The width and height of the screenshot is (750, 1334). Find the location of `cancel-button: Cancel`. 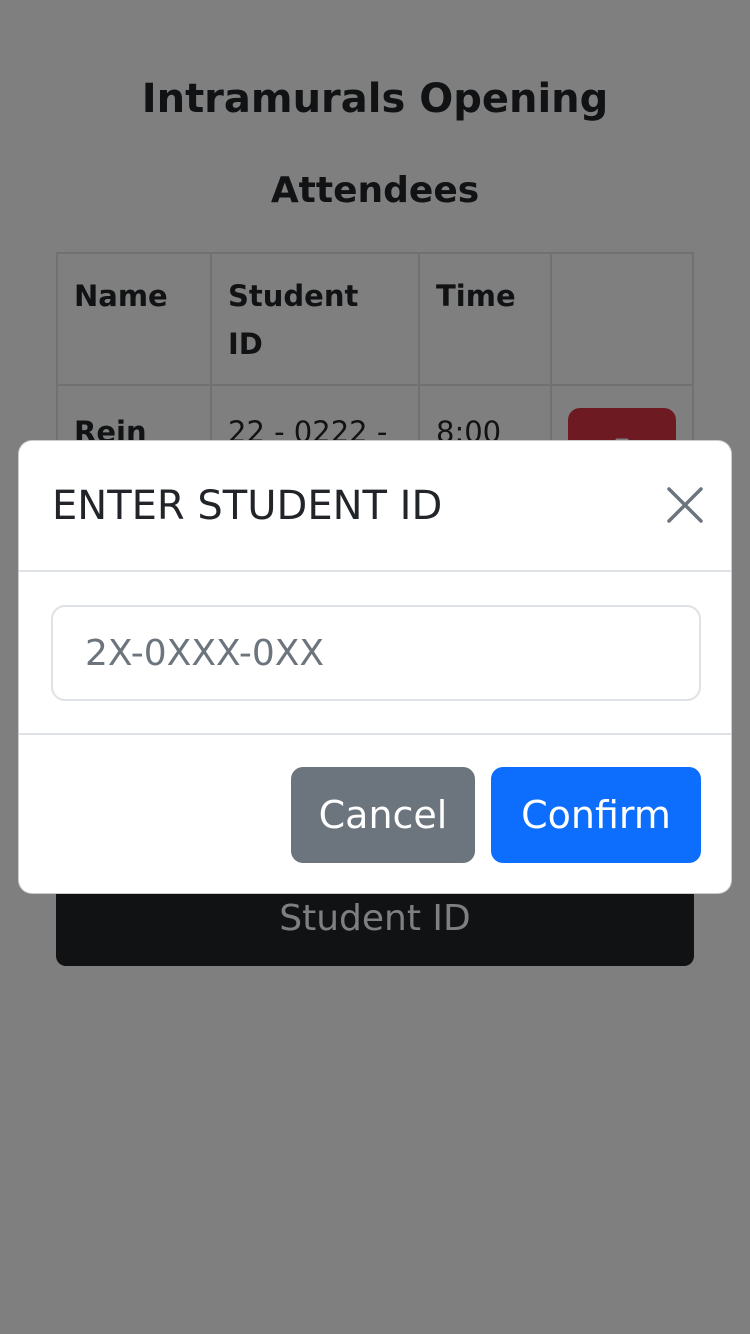

cancel-button: Cancel is located at coordinates (383, 815).